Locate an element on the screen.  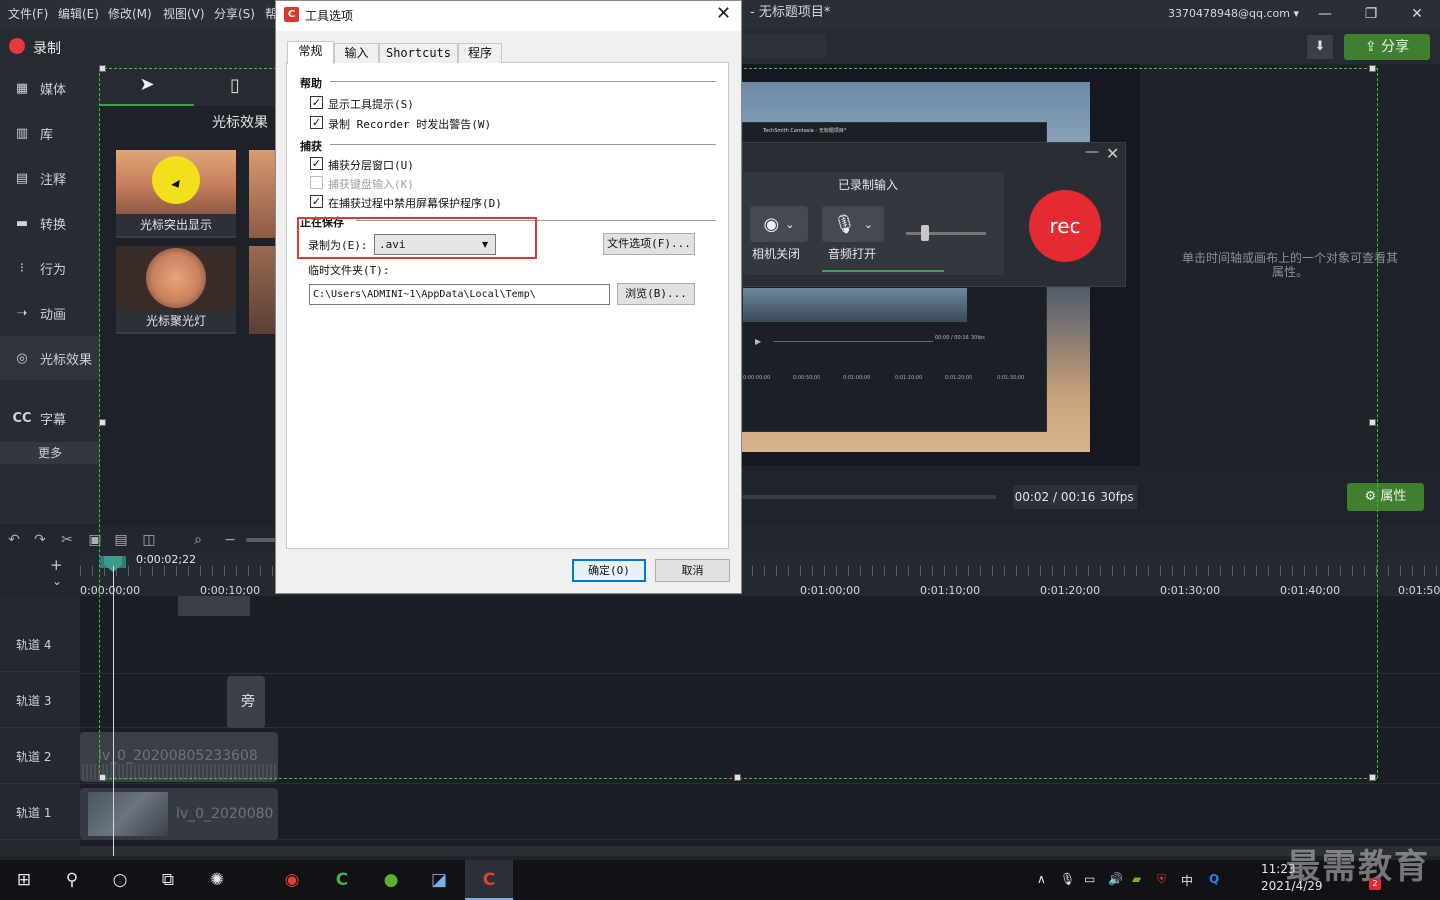
download-icon: ⬇ is located at coordinates (1320, 47).